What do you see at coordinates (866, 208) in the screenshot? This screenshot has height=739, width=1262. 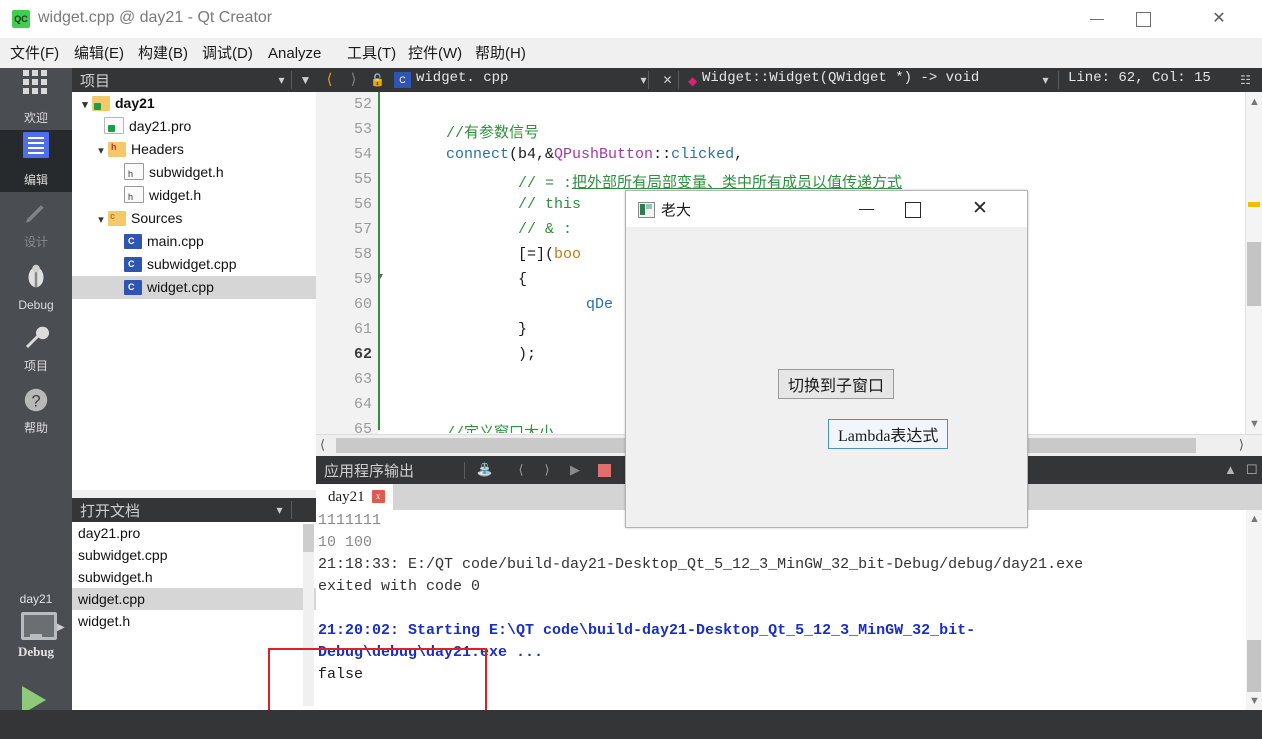 I see `app-minimize-button` at bounding box center [866, 208].